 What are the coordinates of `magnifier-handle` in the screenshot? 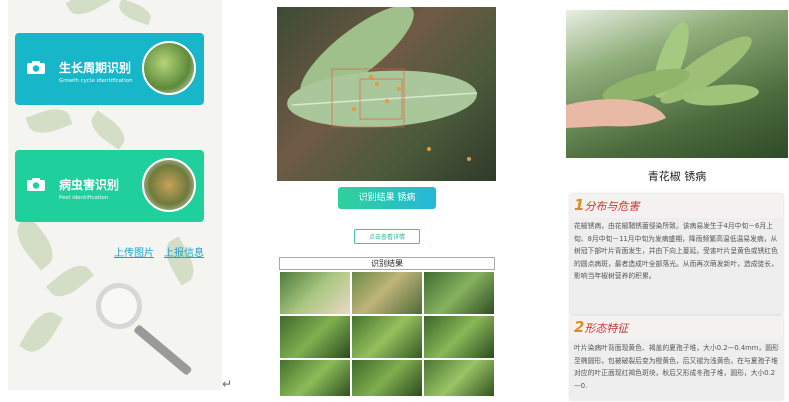 It's located at (163, 350).